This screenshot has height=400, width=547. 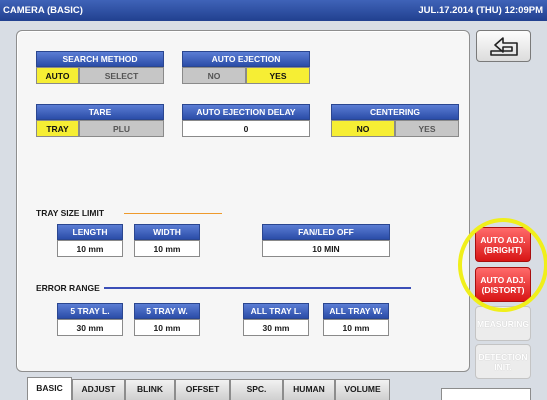 What do you see at coordinates (486, 394) in the screenshot?
I see `status-box` at bounding box center [486, 394].